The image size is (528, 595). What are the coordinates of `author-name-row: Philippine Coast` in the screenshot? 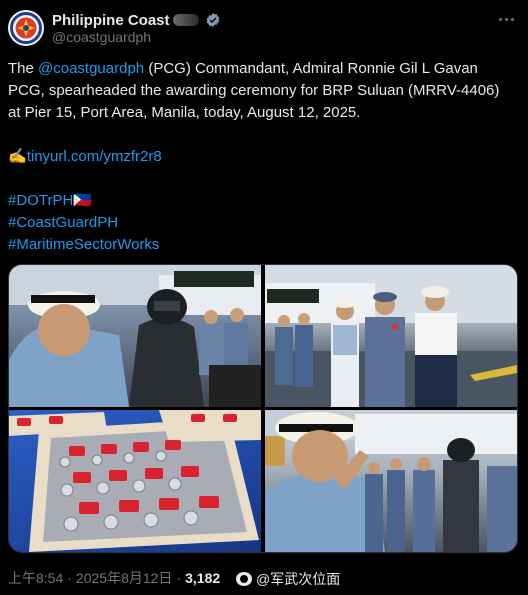 It's located at (136, 20).